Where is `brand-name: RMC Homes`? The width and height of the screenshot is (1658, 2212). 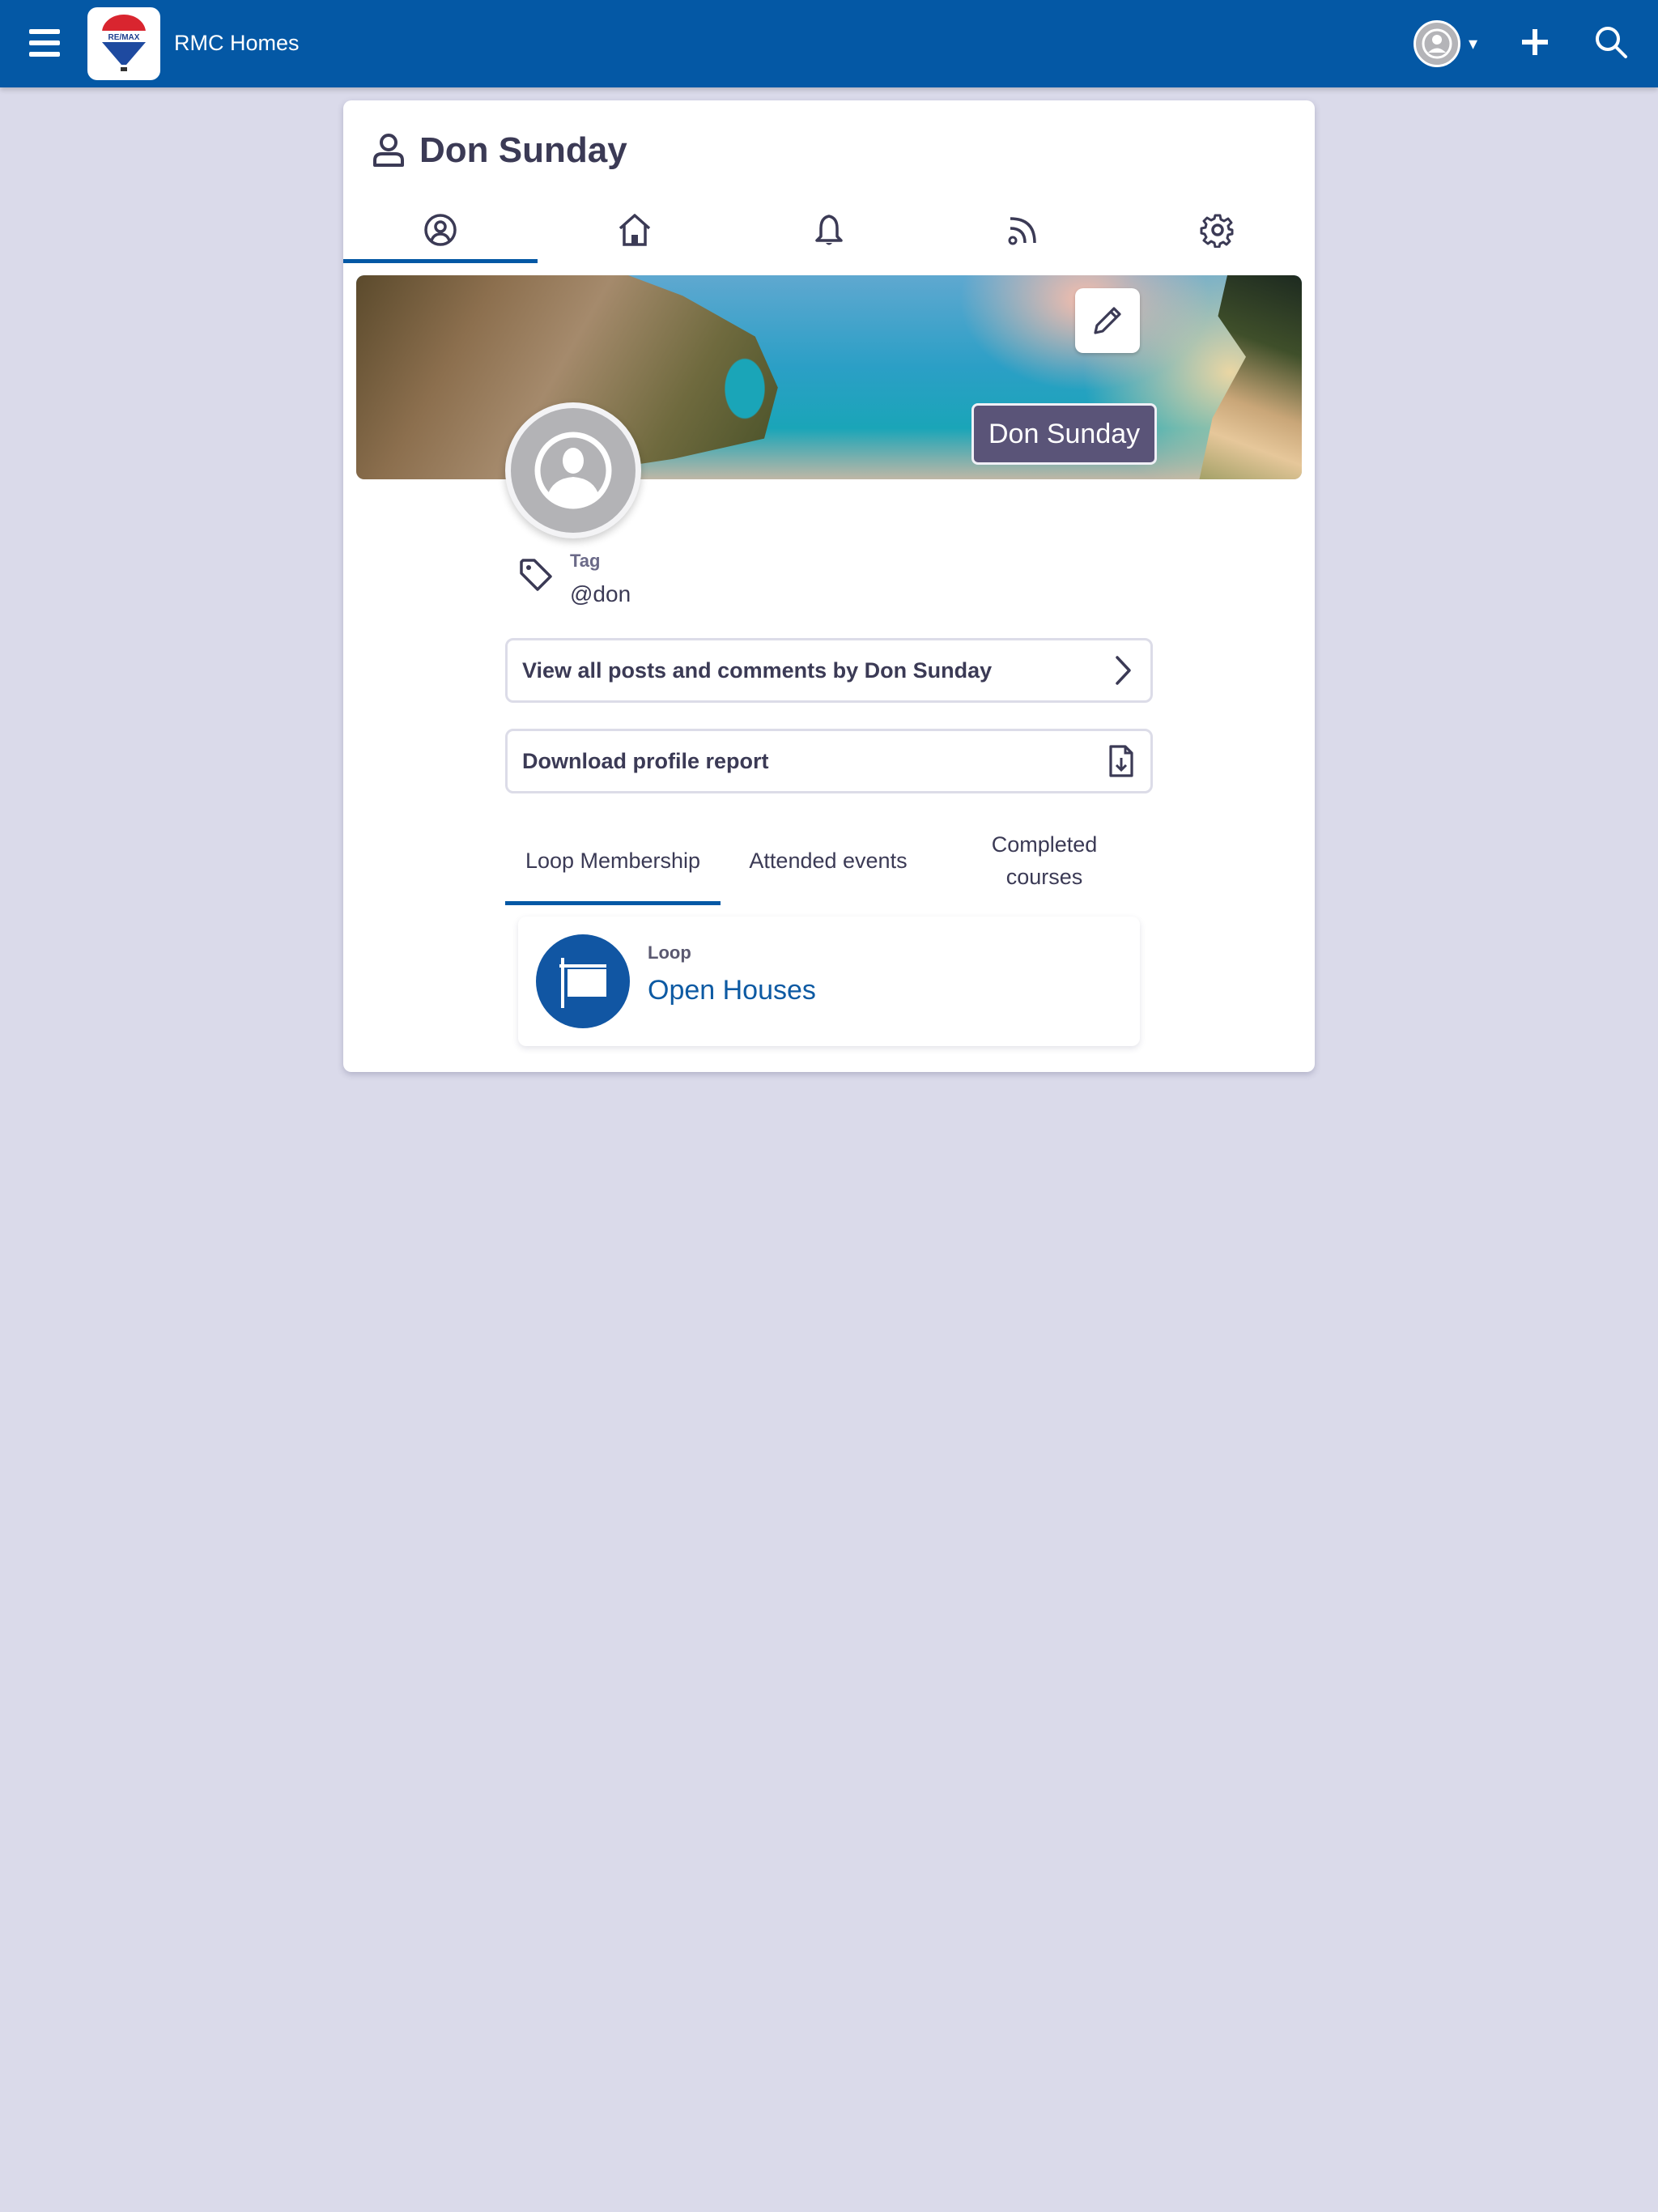 brand-name: RMC Homes is located at coordinates (237, 43).